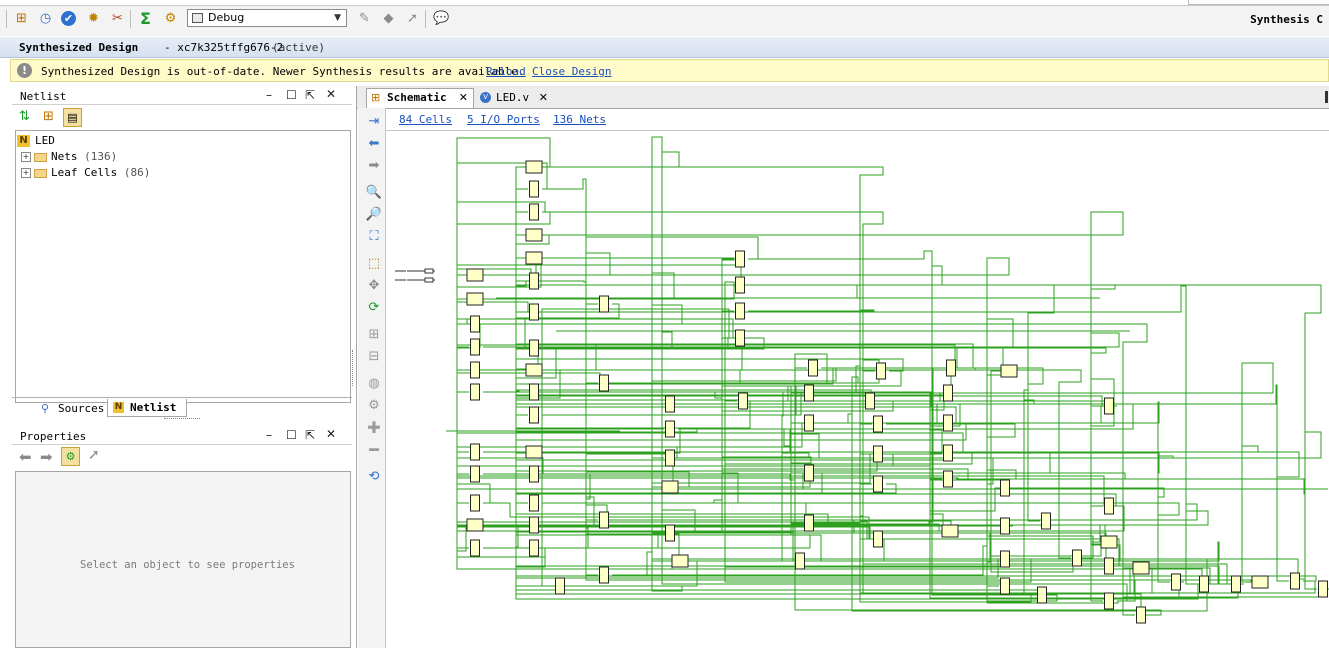  What do you see at coordinates (145, 18) in the screenshot?
I see `sigma-report-icon: Σ` at bounding box center [145, 18].